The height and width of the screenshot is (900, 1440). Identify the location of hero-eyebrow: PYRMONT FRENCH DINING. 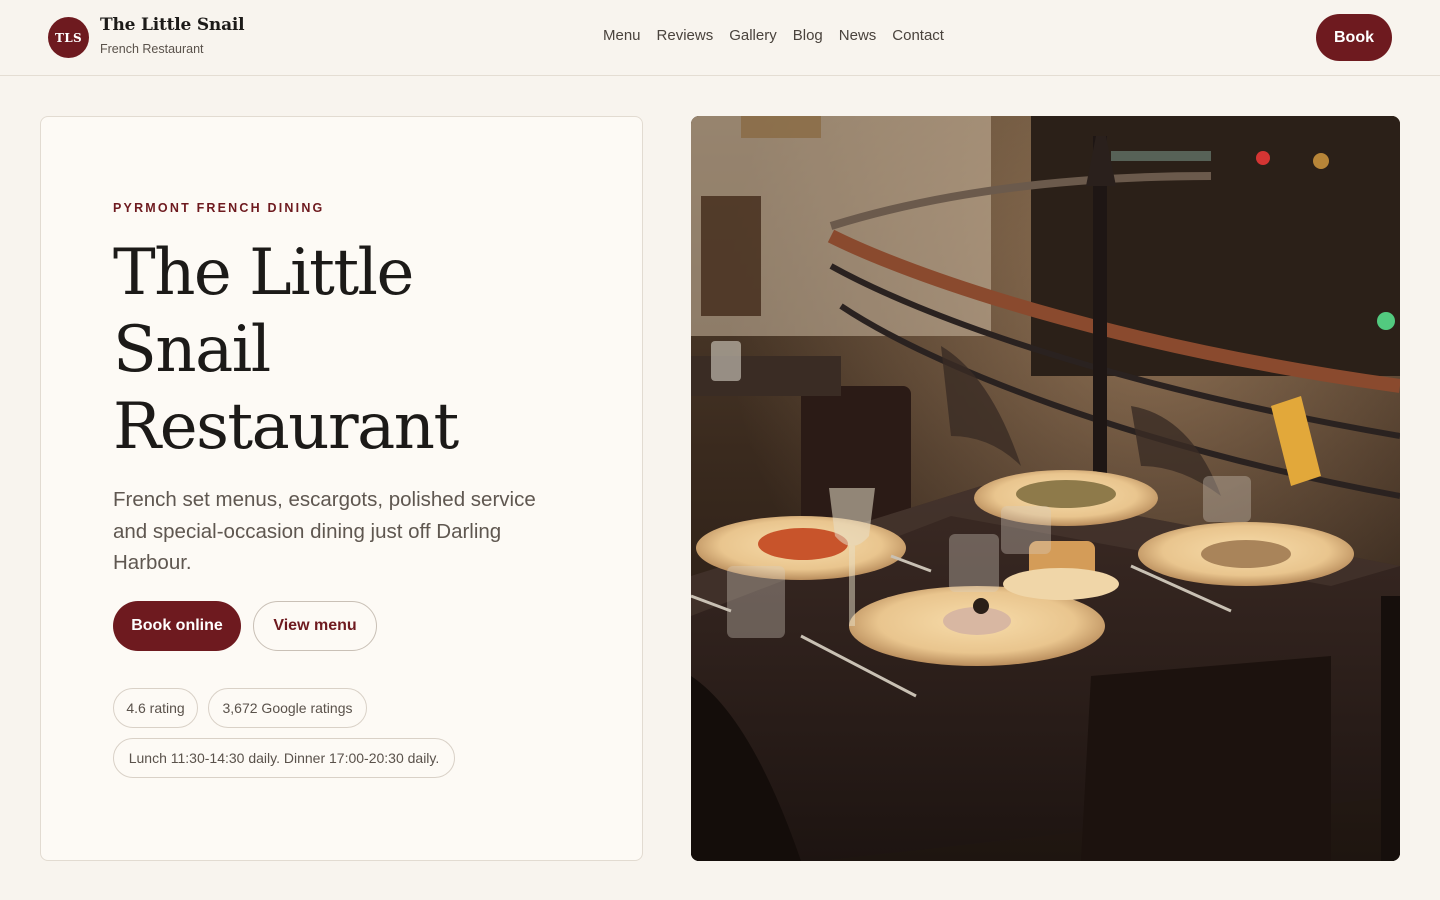
(219, 208).